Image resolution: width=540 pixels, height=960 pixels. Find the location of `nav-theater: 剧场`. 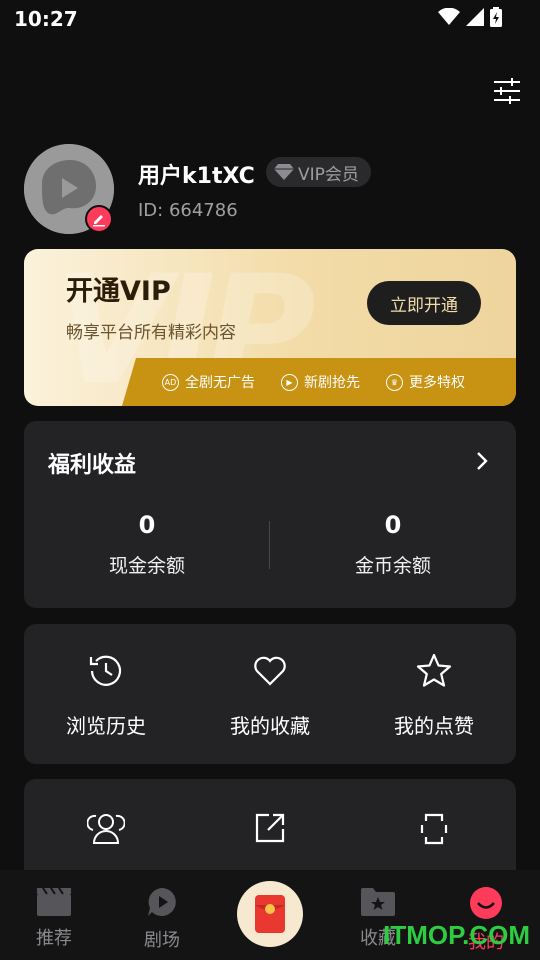

nav-theater: 剧场 is located at coordinates (162, 915).